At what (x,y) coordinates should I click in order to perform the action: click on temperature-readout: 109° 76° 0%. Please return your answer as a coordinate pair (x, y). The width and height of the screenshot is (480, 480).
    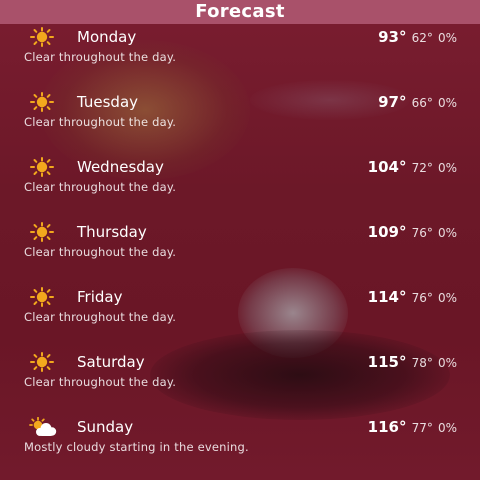
    Looking at the image, I should click on (412, 232).